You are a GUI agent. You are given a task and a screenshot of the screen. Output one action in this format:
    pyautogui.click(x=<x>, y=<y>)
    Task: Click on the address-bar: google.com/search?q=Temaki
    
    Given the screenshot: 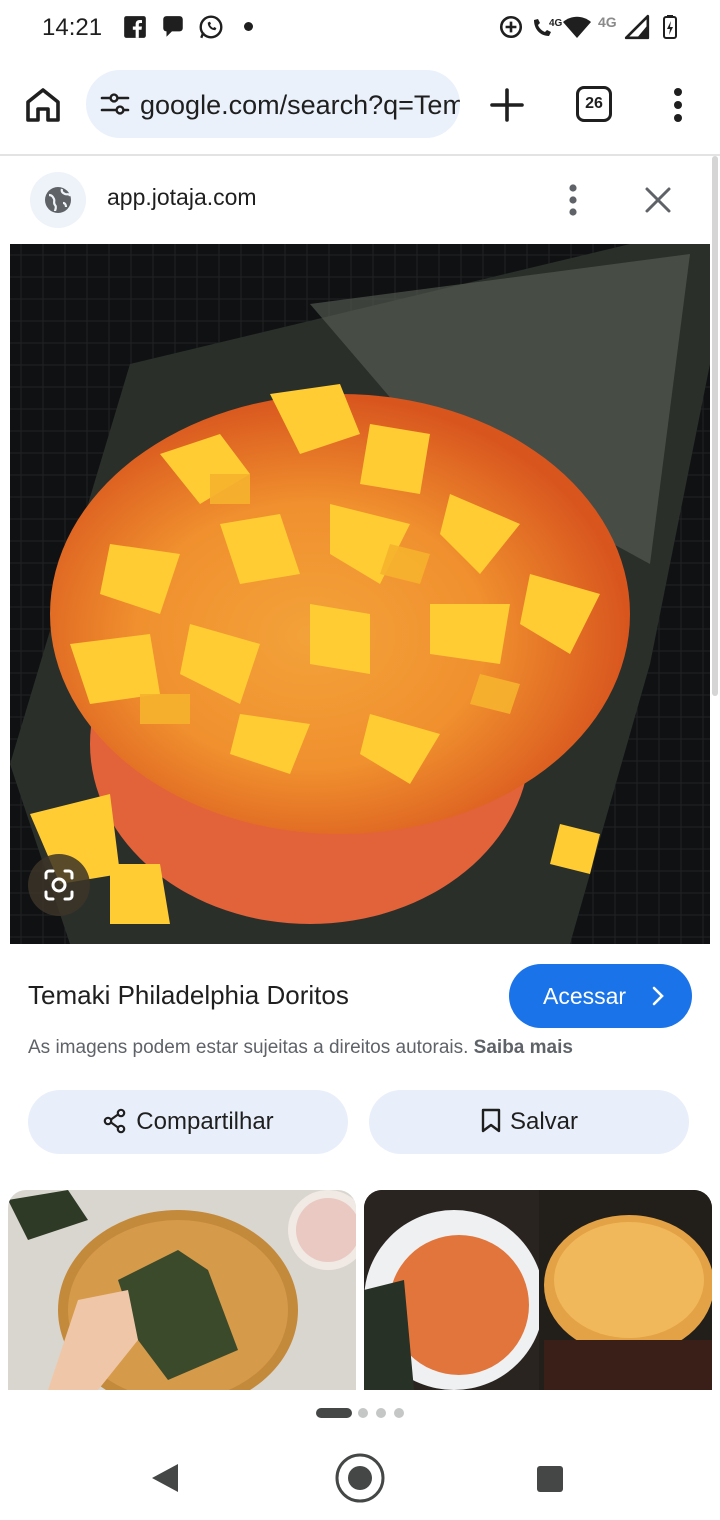 What is the action you would take?
    pyautogui.click(x=273, y=104)
    